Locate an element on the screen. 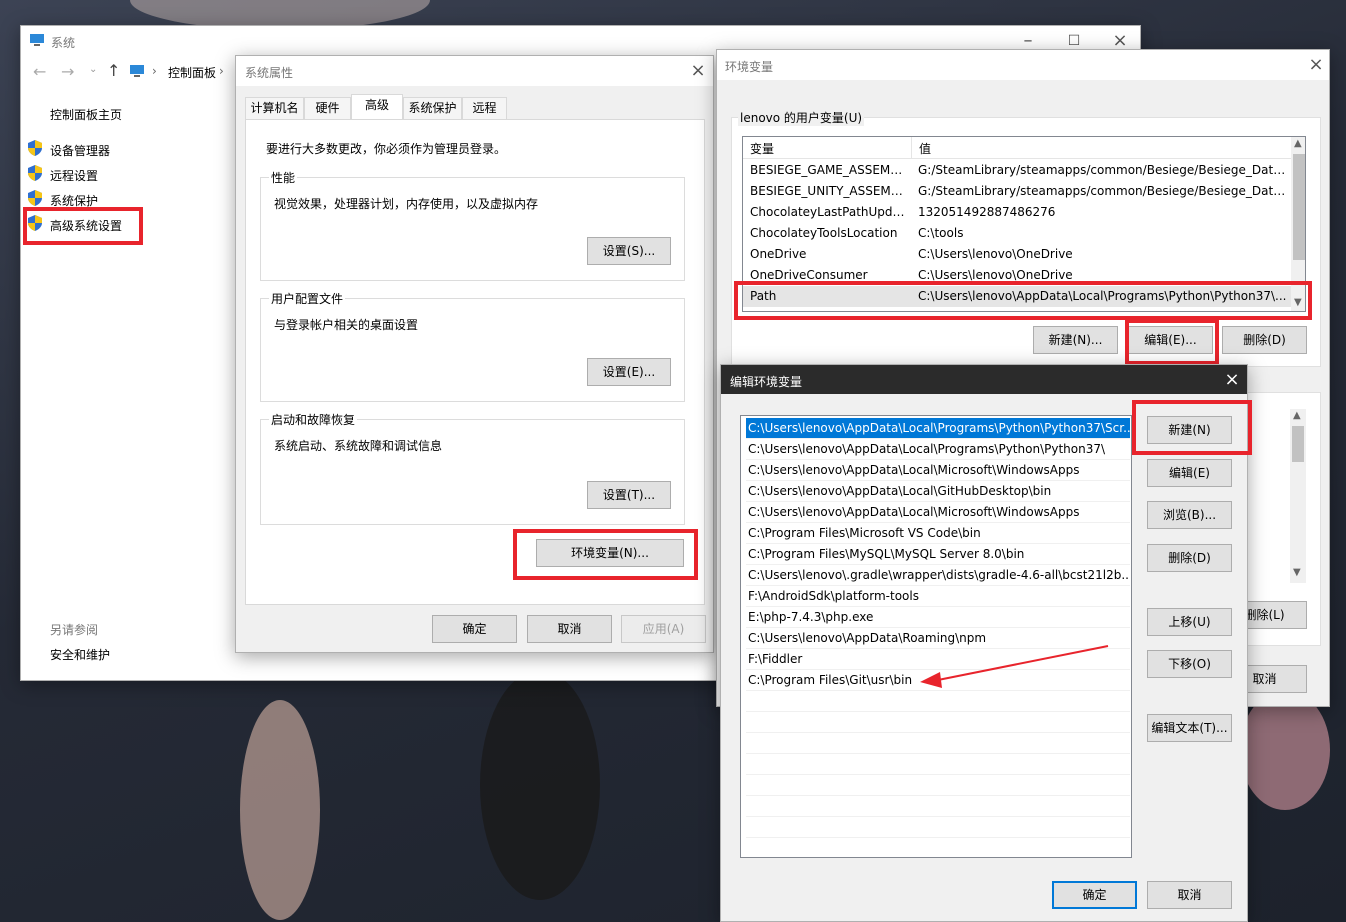 The image size is (1346, 922). annotation-arrow-icon is located at coordinates (1014, 666).